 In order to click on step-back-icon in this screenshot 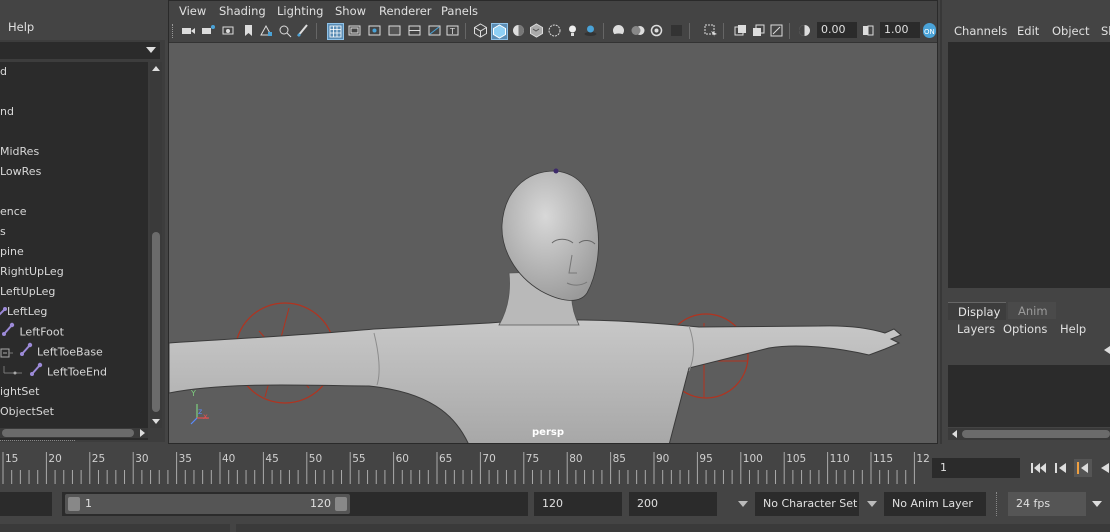, I will do `click(1061, 469)`.